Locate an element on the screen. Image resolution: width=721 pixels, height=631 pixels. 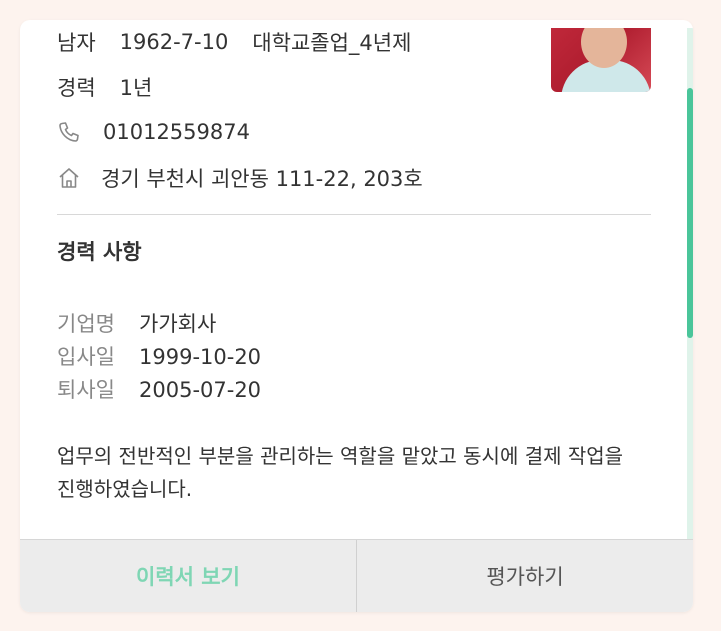
leave-date: 2005-07-20 is located at coordinates (200, 390).